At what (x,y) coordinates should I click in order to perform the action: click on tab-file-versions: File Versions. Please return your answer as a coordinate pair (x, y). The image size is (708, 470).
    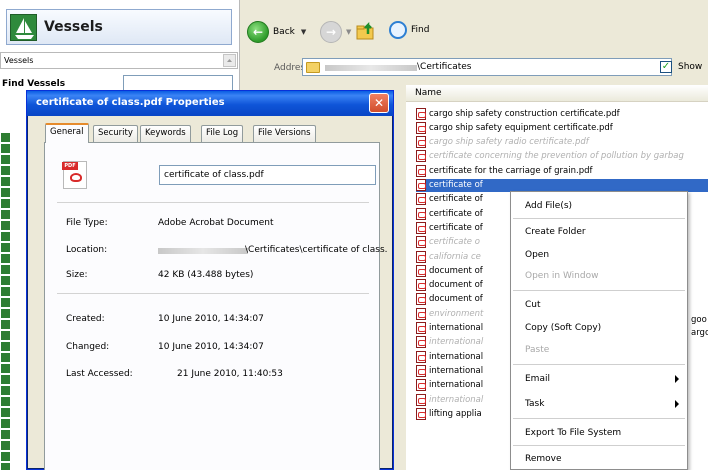
    Looking at the image, I should click on (284, 133).